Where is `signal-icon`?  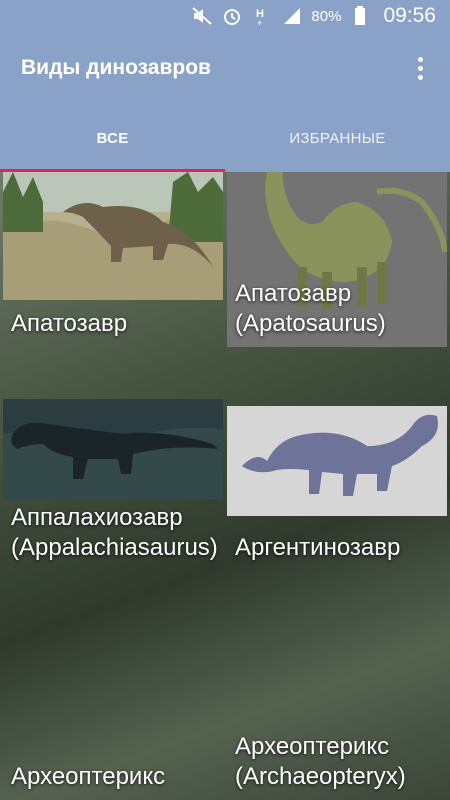
signal-icon is located at coordinates (292, 16).